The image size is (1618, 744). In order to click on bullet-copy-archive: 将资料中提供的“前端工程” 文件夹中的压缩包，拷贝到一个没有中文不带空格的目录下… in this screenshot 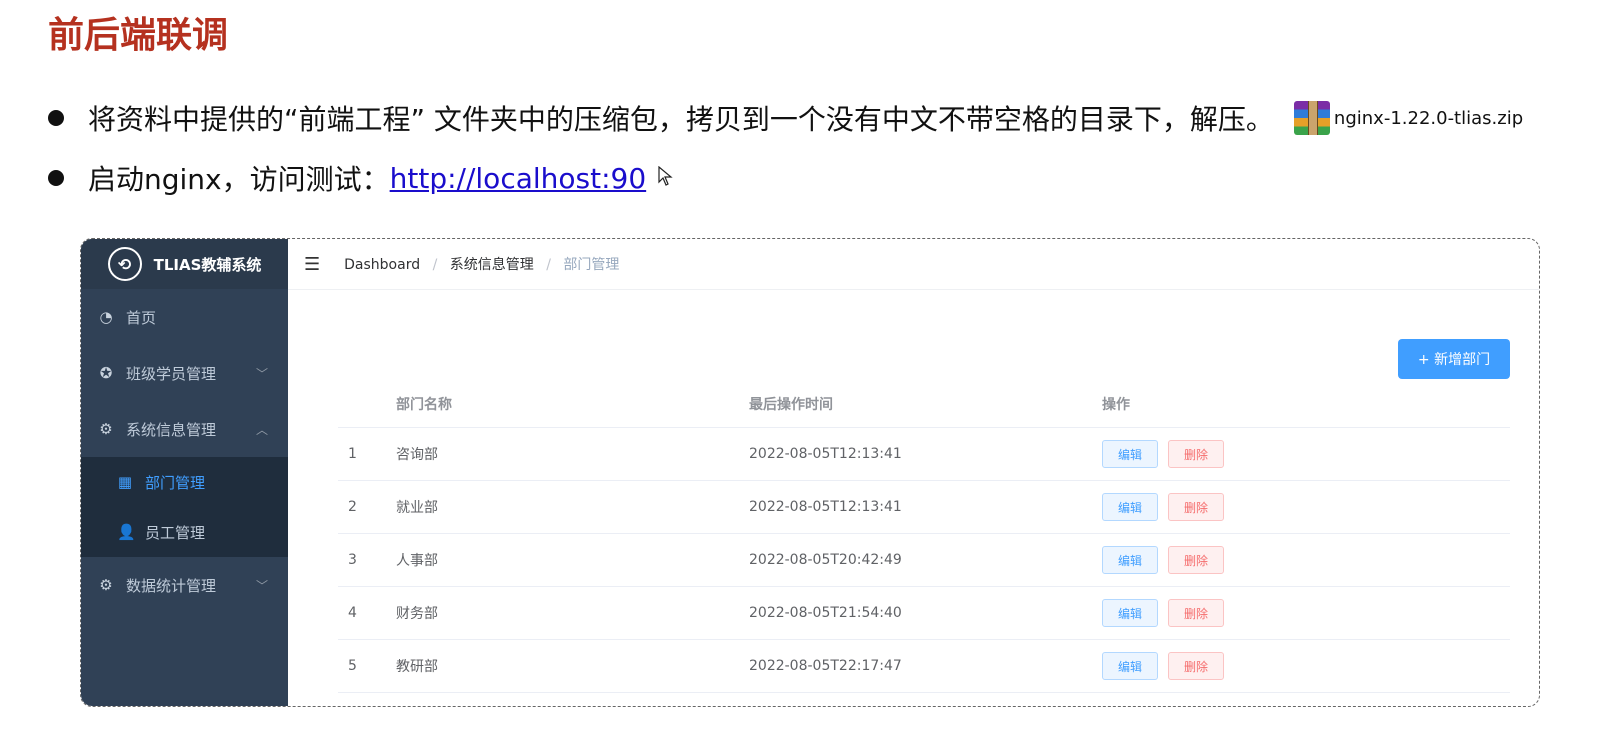, I will do `click(785, 118)`.